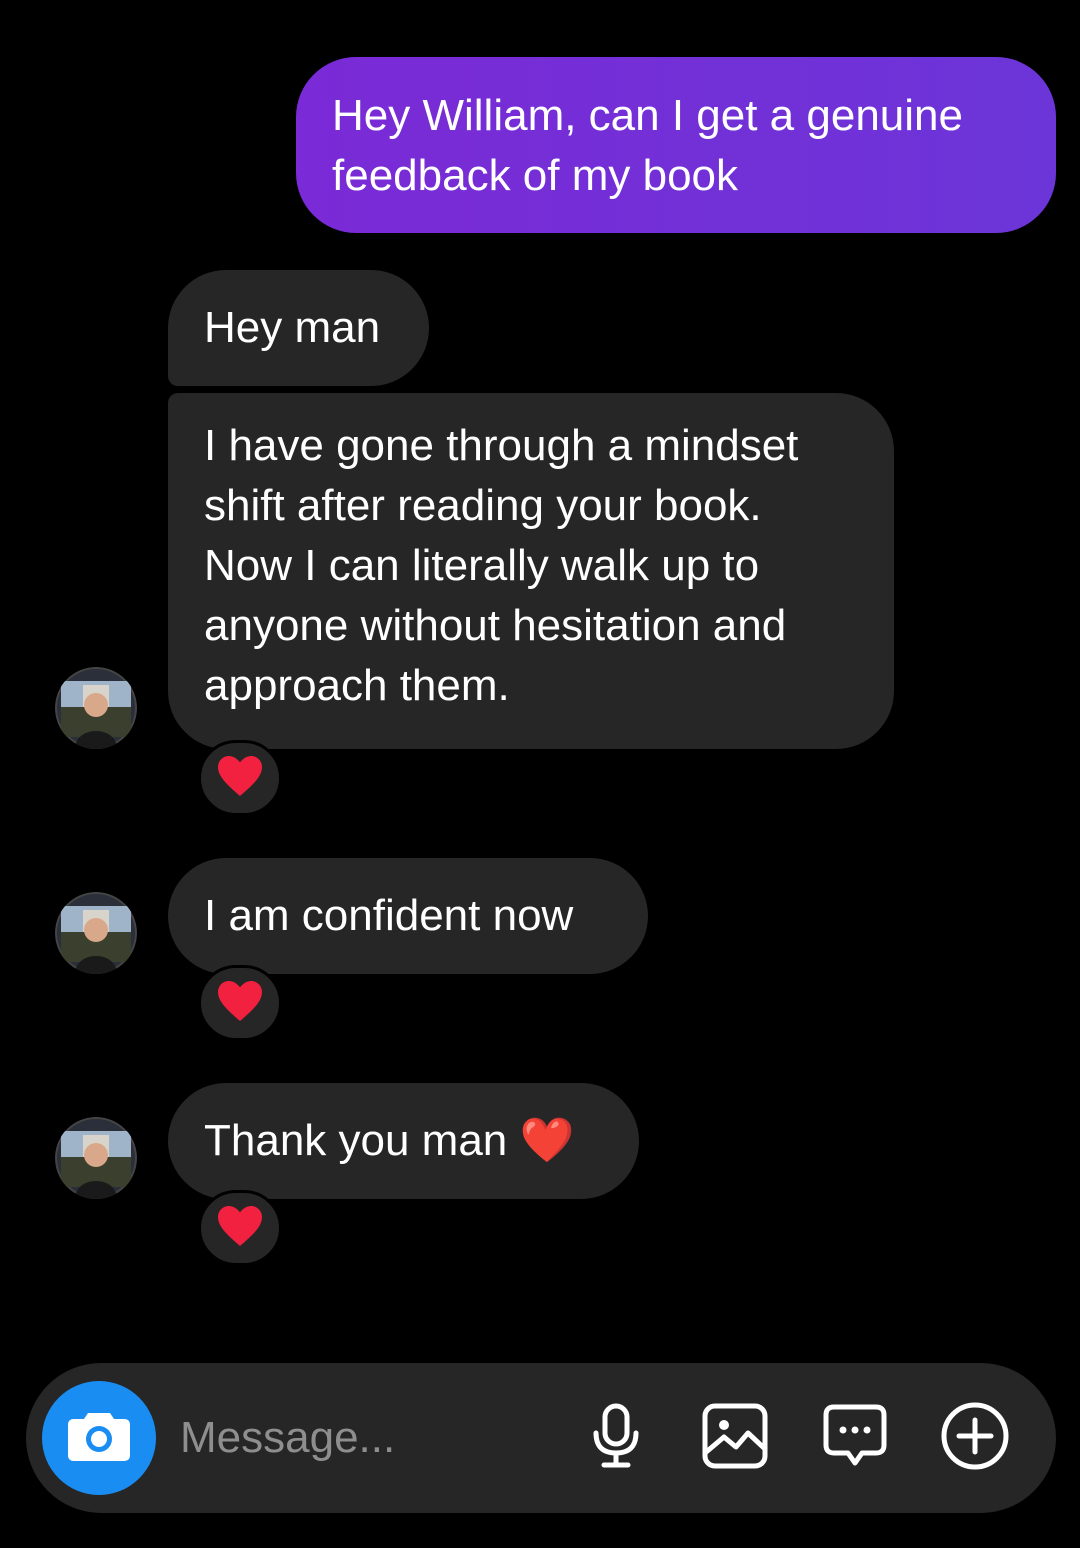  I want to click on gallery-button, so click(735, 1438).